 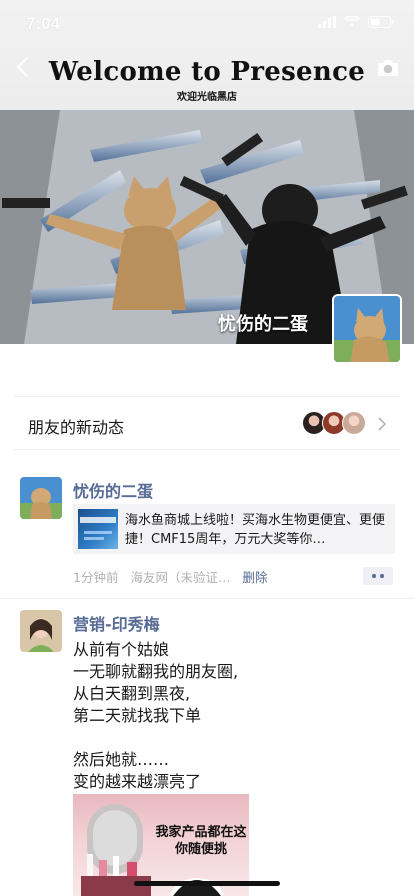 What do you see at coordinates (43, 23) in the screenshot?
I see `status-time: 7:04` at bounding box center [43, 23].